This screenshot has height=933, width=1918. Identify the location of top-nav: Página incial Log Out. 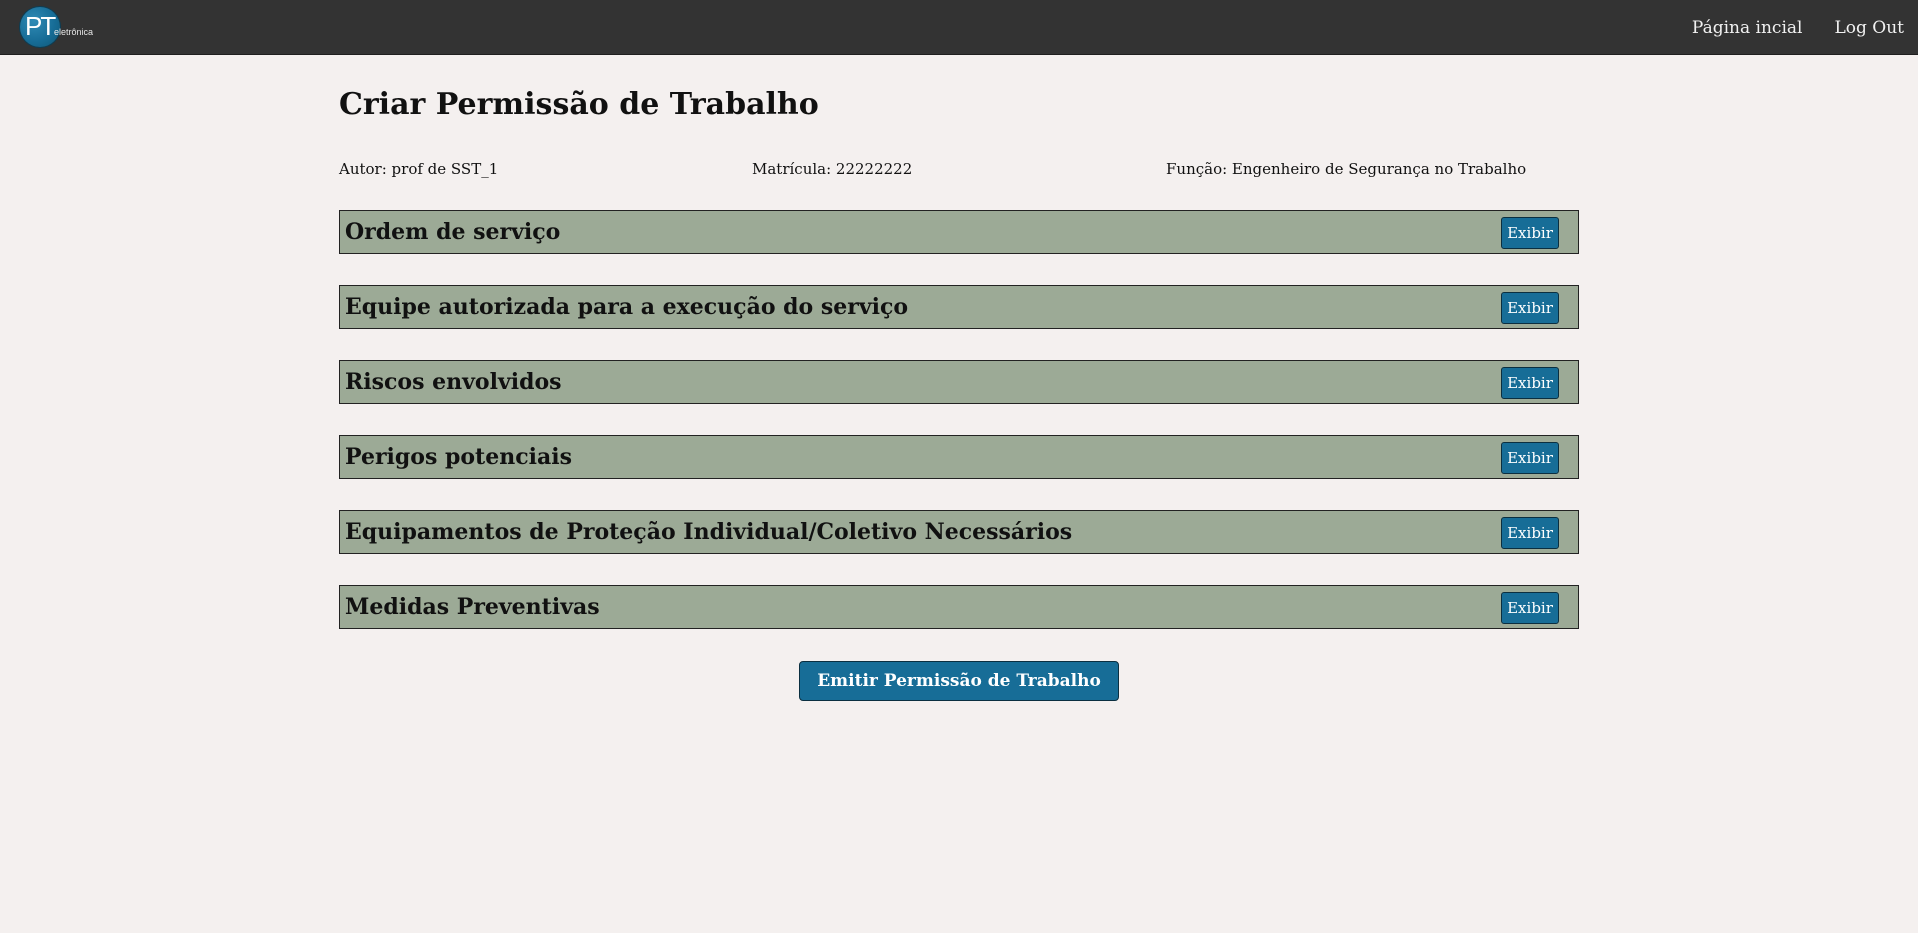
(1798, 27).